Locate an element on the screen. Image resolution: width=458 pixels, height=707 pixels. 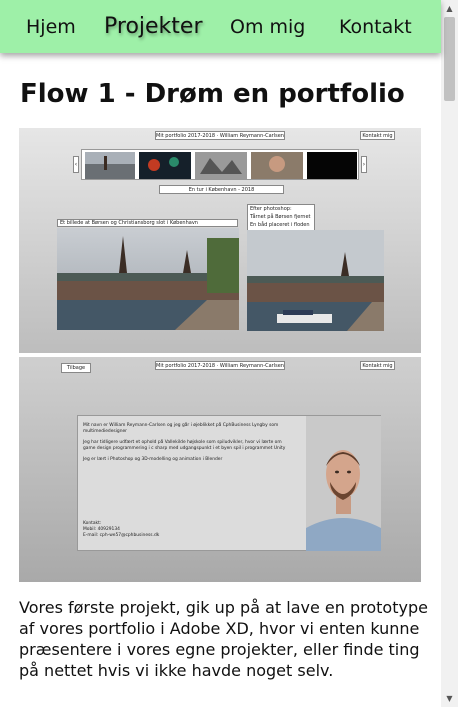
photo-copenhagen-original is located at coordinates (148, 279).